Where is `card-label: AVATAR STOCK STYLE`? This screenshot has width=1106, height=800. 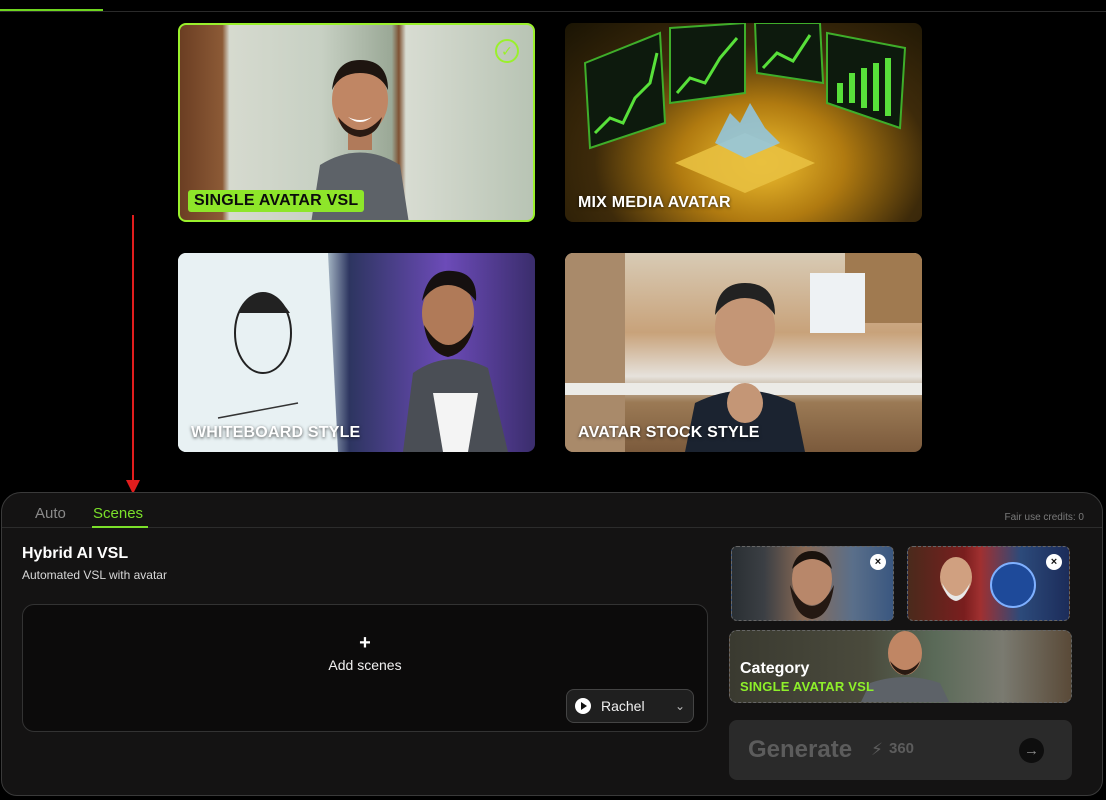
card-label: AVATAR STOCK STYLE is located at coordinates (669, 432).